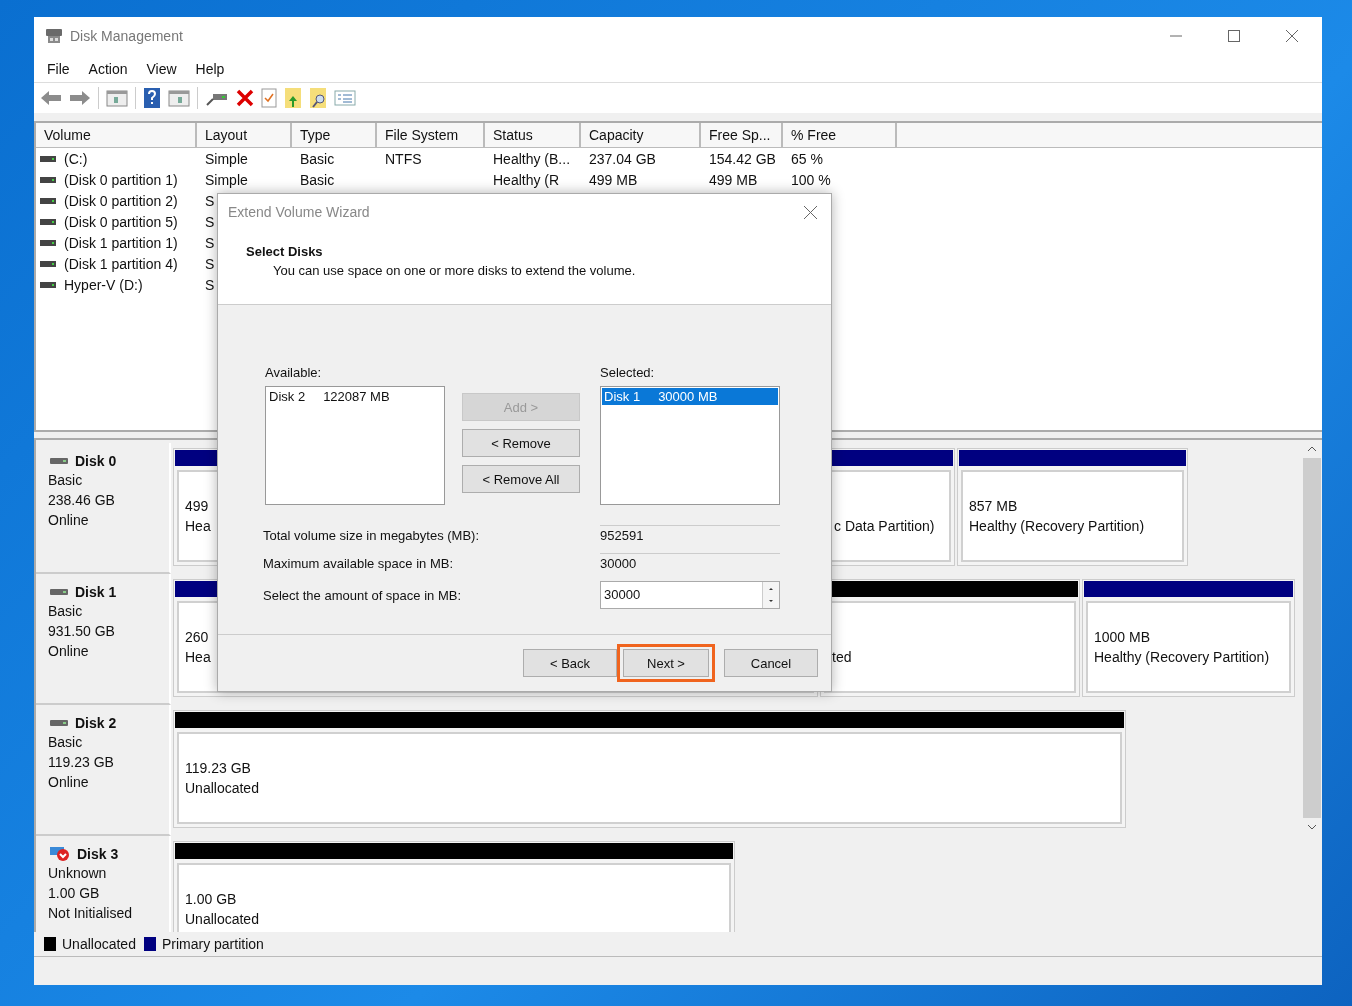  Describe the element at coordinates (210, 68) in the screenshot. I see `menu-item: Help` at that location.